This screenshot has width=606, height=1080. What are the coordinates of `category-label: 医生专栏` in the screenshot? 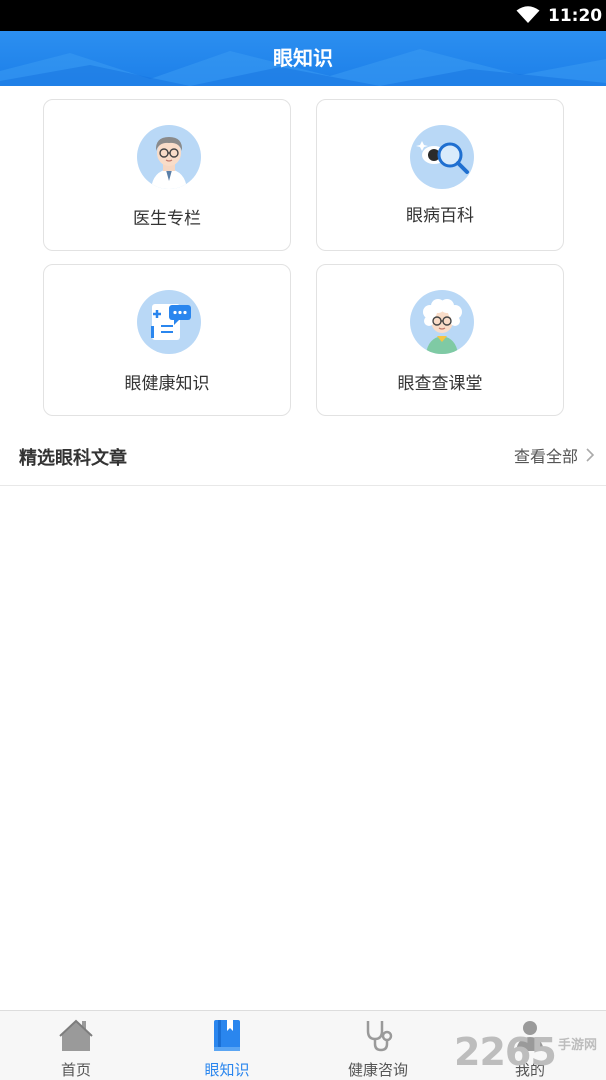 It's located at (167, 219).